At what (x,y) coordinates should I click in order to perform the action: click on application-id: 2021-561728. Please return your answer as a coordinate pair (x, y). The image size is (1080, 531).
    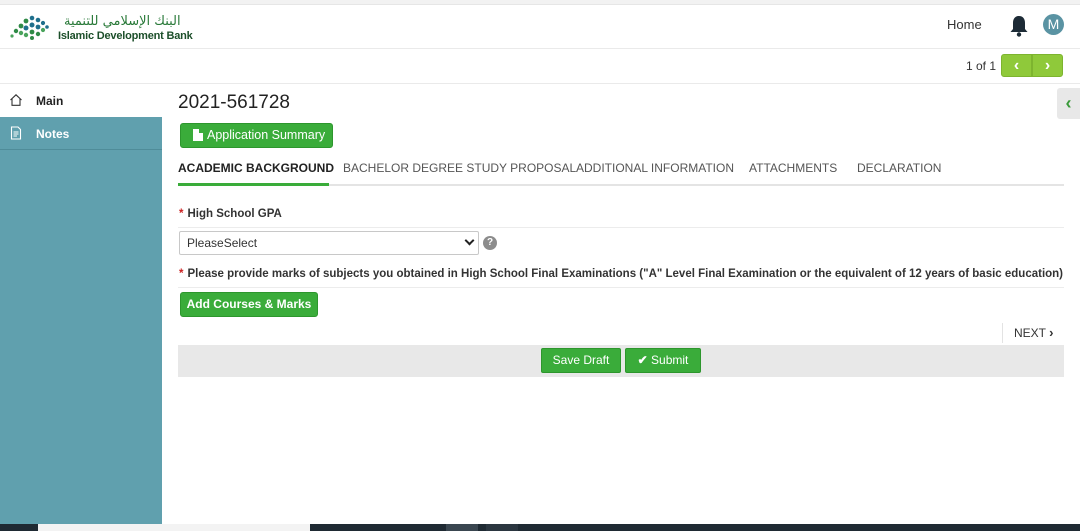
    Looking at the image, I should click on (234, 102).